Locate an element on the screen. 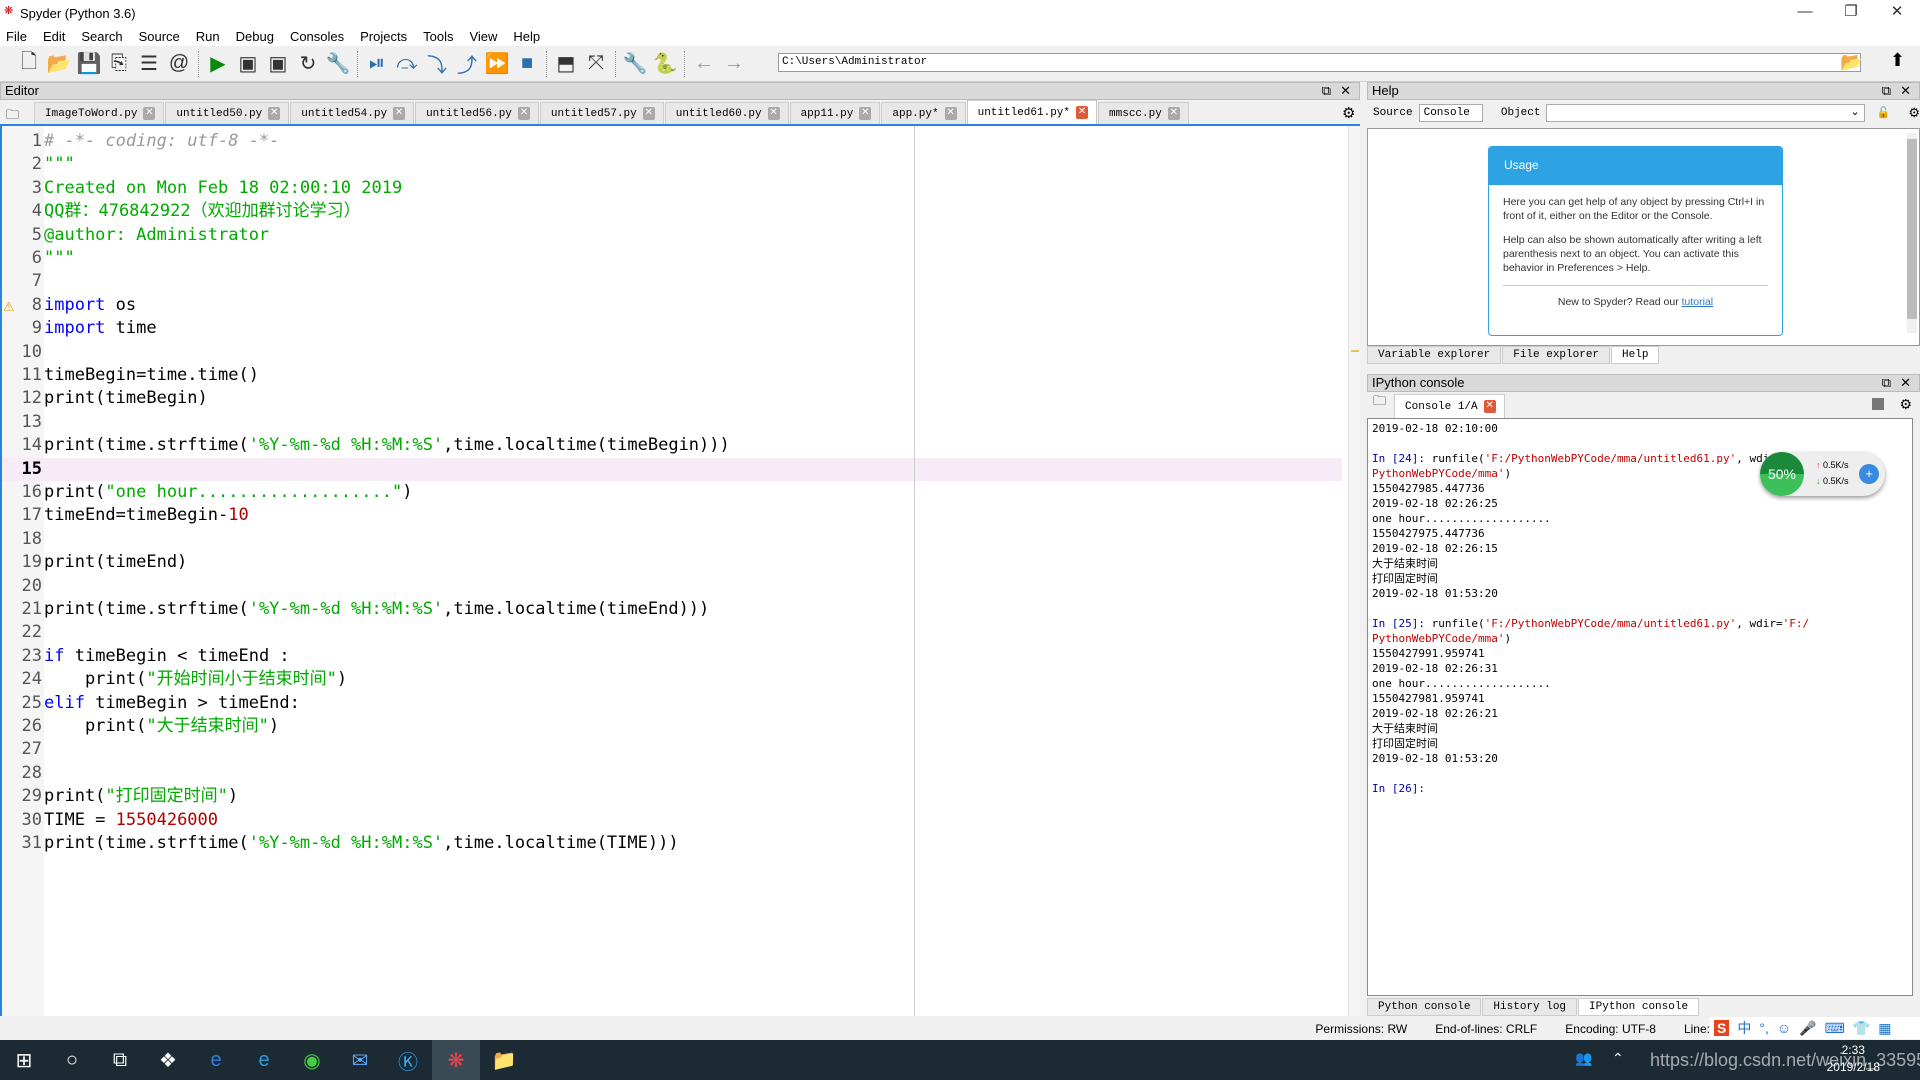 This screenshot has height=1080, width=1920. menu-projects: Projects is located at coordinates (383, 36).